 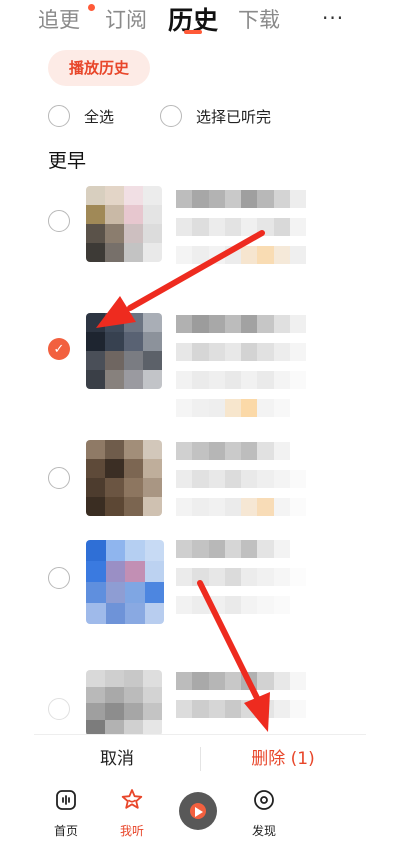 I want to click on select-all-label: 全选, so click(x=99, y=116).